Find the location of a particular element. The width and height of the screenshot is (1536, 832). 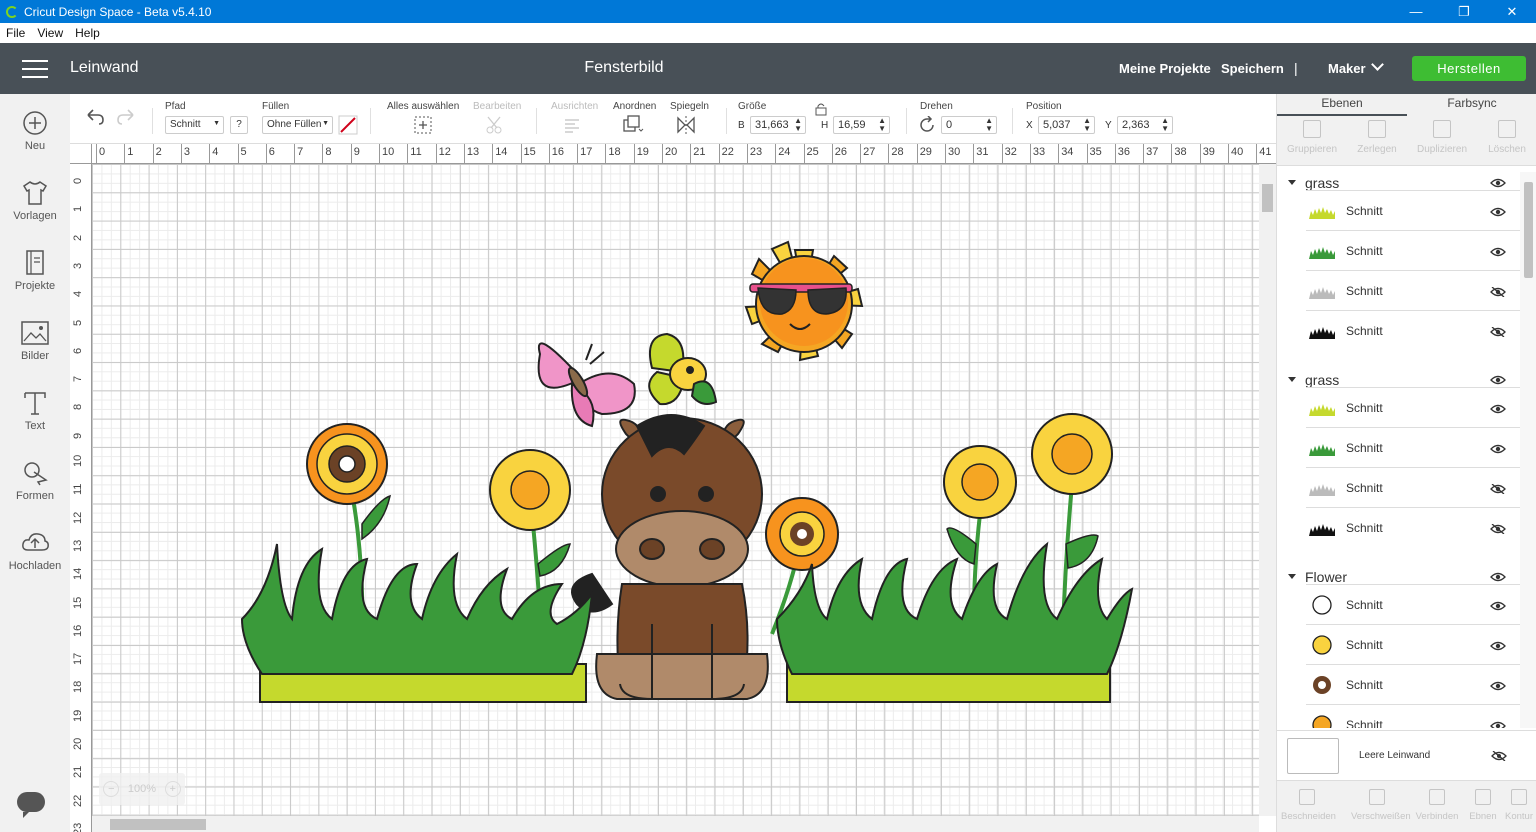

attach-button: Verbinden is located at coordinates (1437, 805).